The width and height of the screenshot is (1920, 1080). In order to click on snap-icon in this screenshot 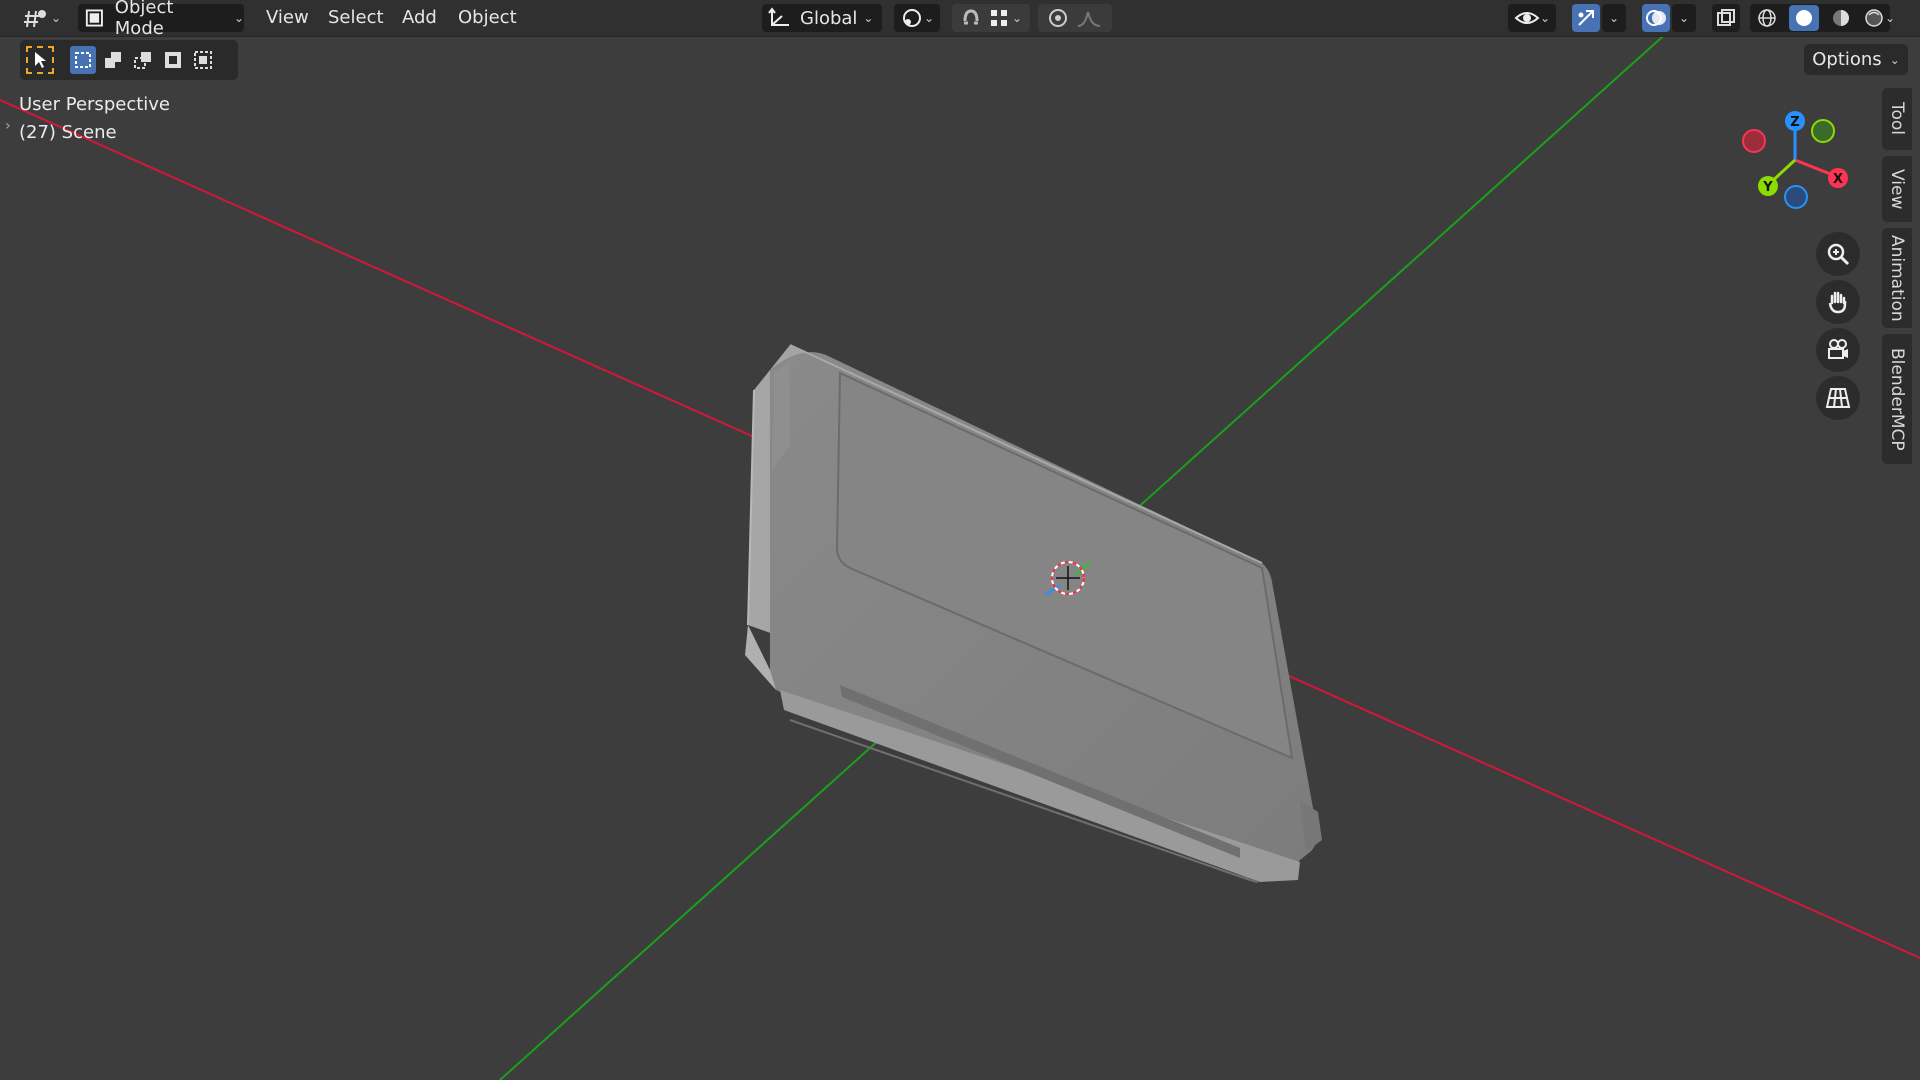, I will do `click(971, 17)`.